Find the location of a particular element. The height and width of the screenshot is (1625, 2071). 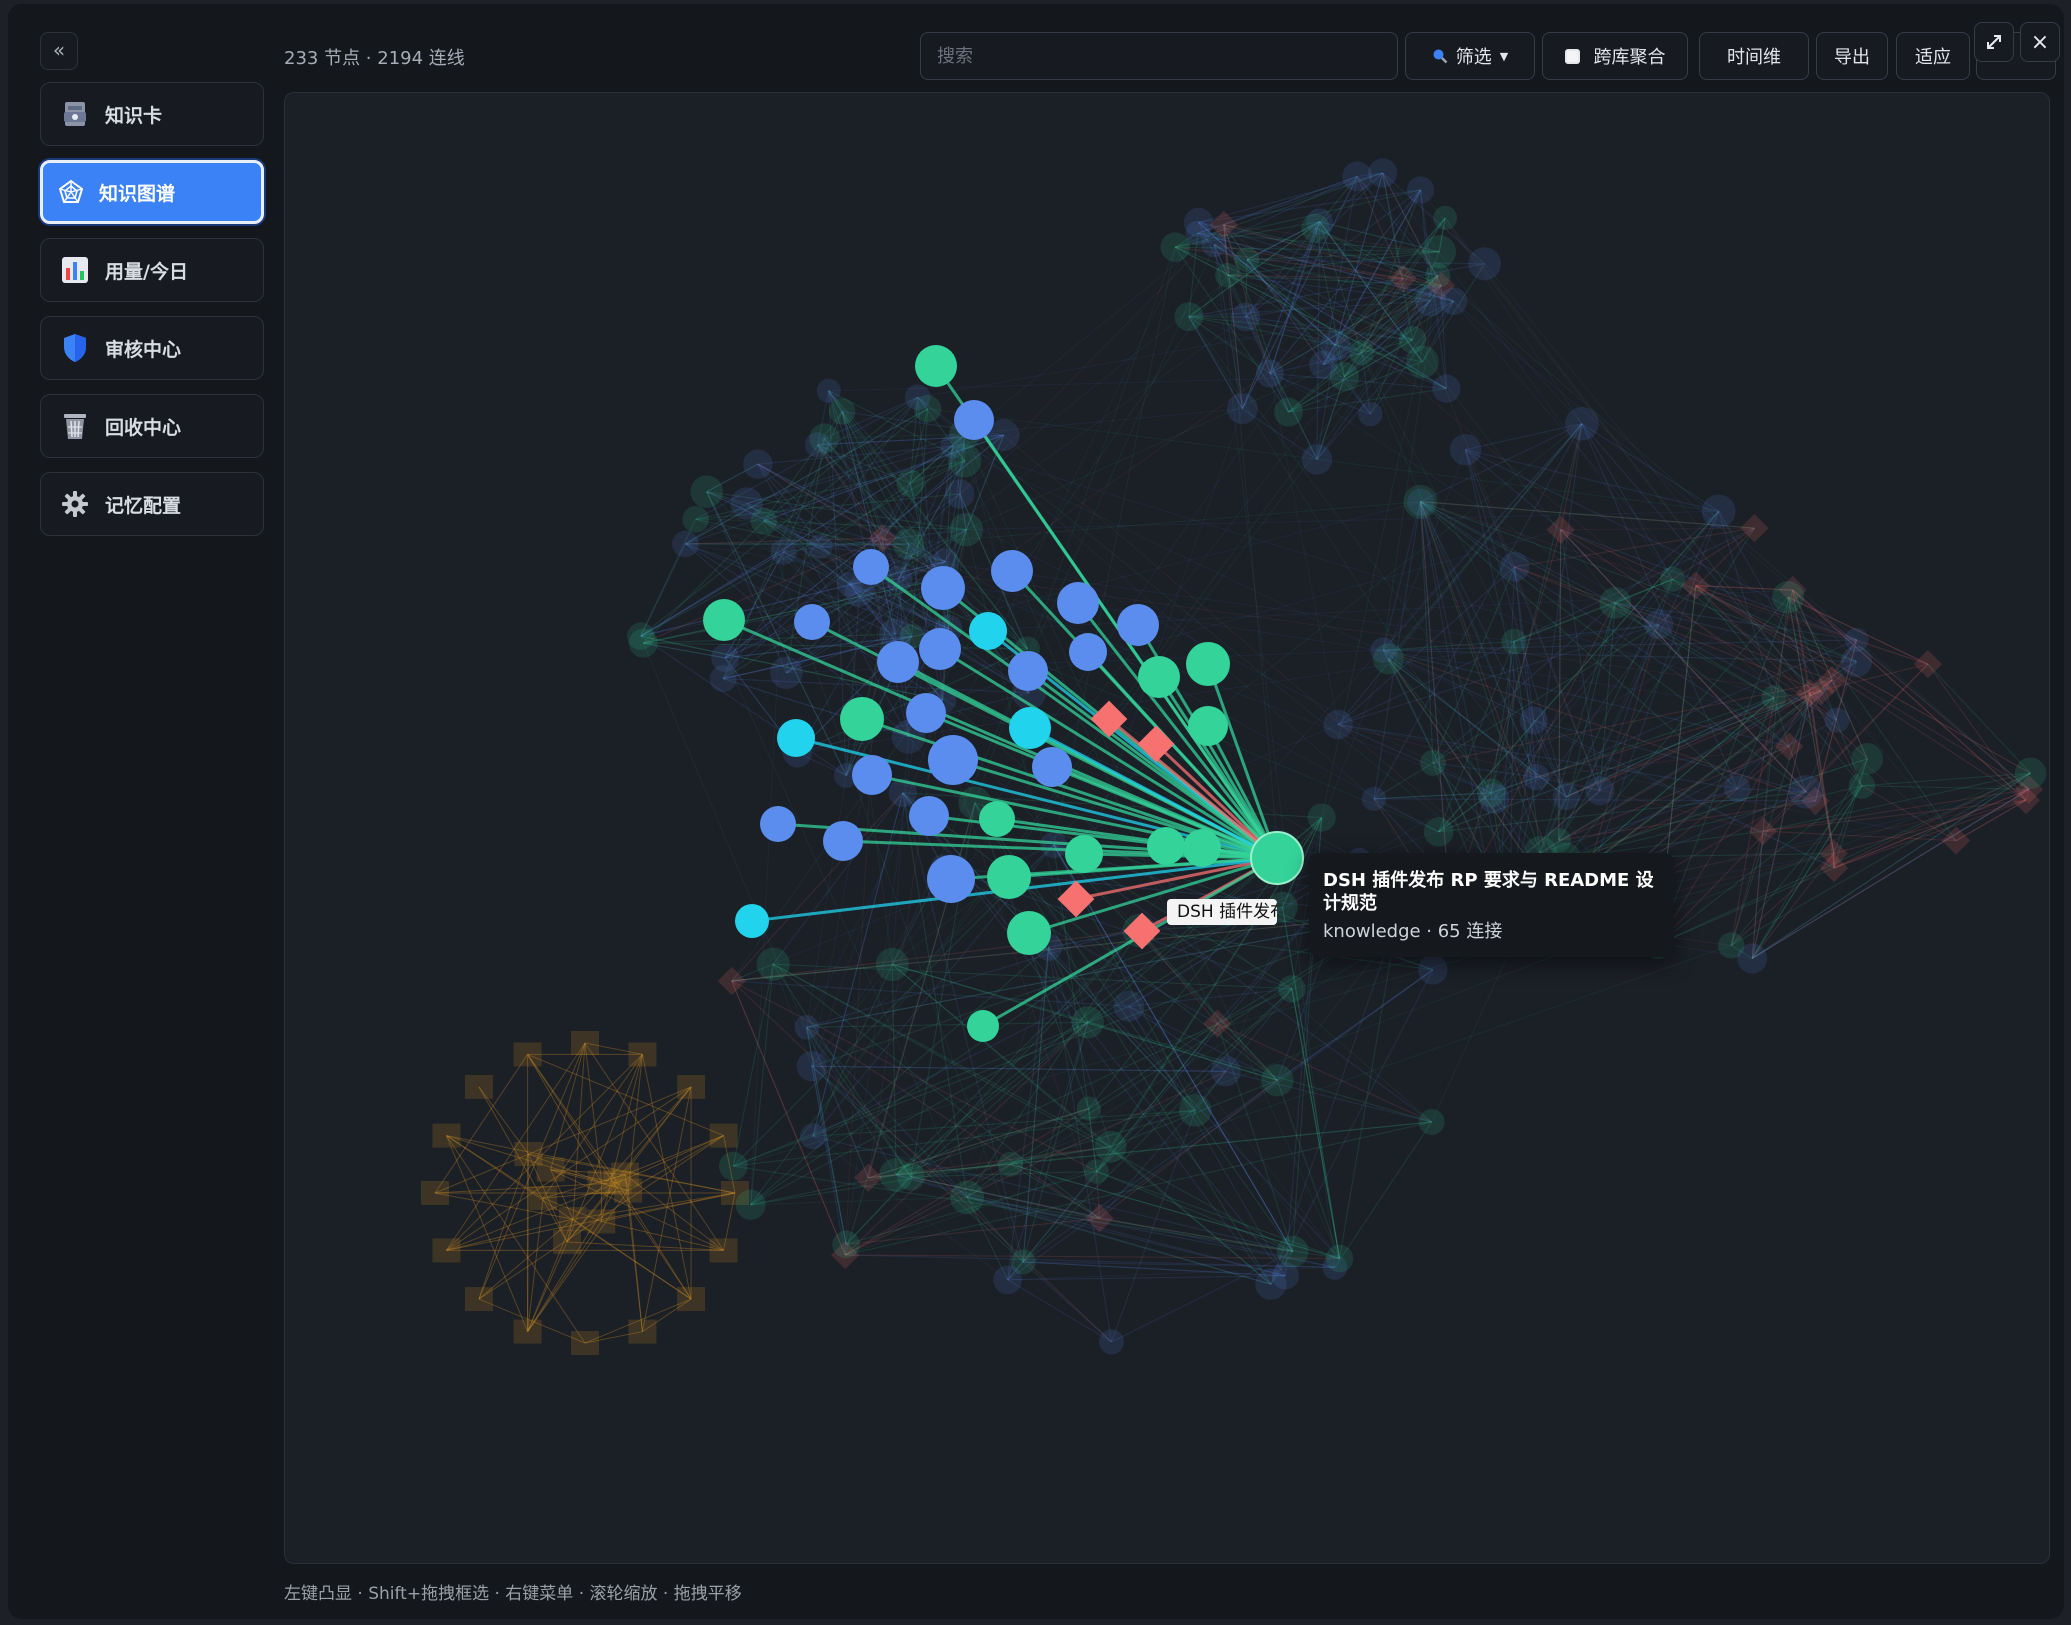

search-input is located at coordinates (1159, 56).